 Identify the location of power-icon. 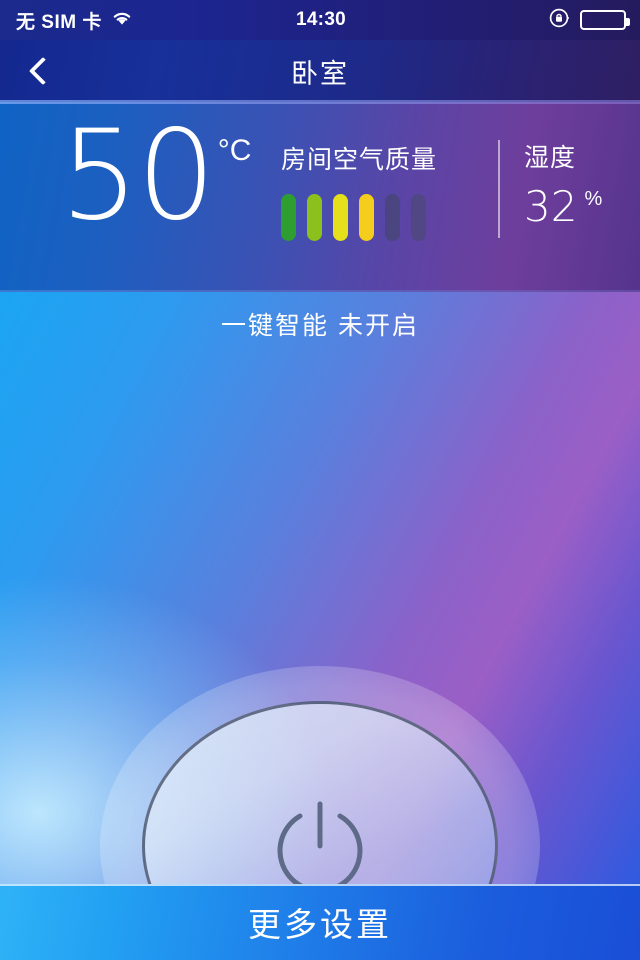
(320, 842).